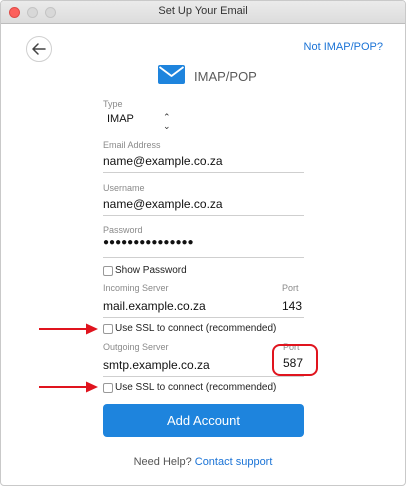 The height and width of the screenshot is (486, 406). Describe the element at coordinates (290, 288) in the screenshot. I see `incoming-port-label: Port` at that location.